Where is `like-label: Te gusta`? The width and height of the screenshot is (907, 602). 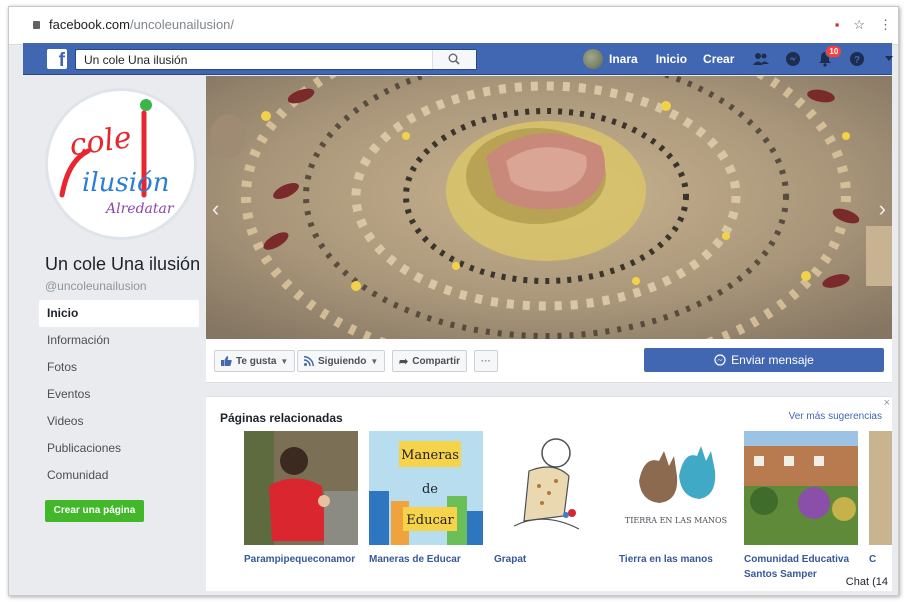 like-label: Te gusta is located at coordinates (256, 361).